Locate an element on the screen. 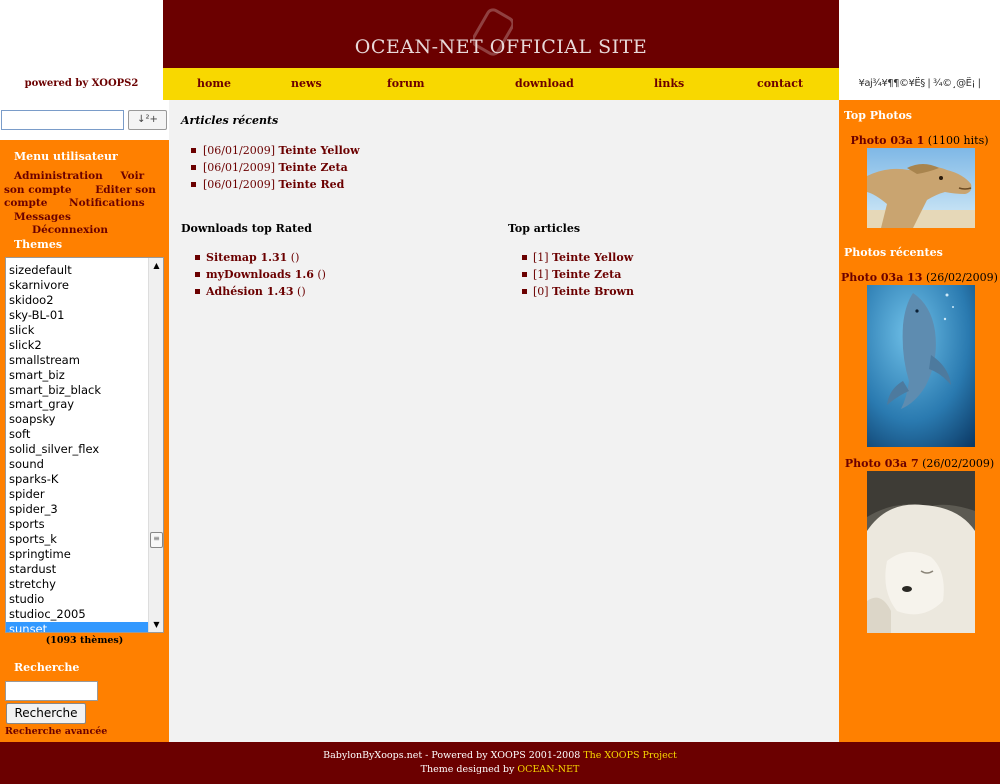  list-item: Adhésion 1.43 () is located at coordinates (253, 291).